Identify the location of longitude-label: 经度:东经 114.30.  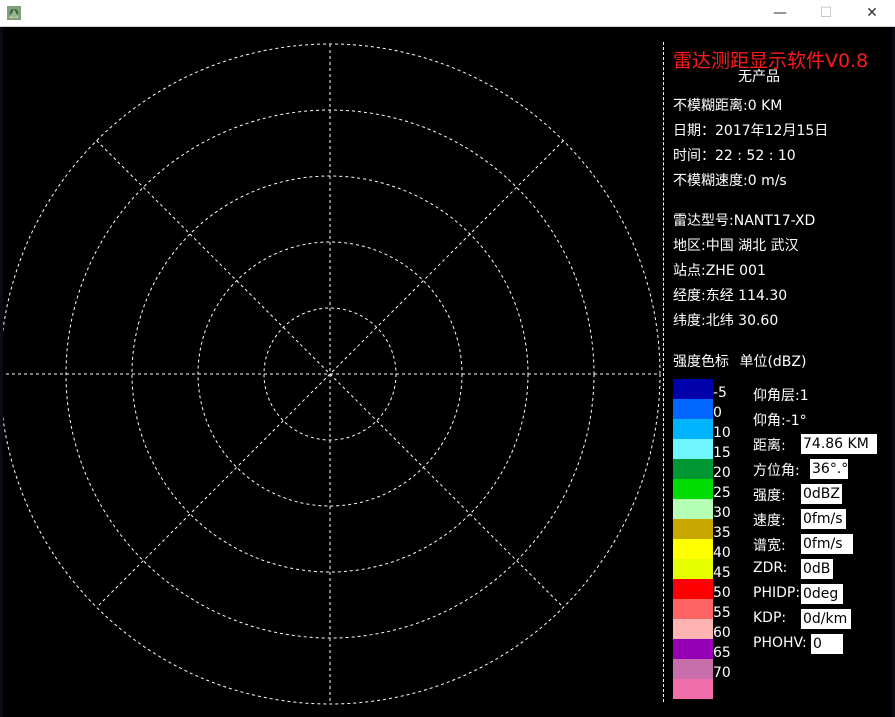
(730, 296).